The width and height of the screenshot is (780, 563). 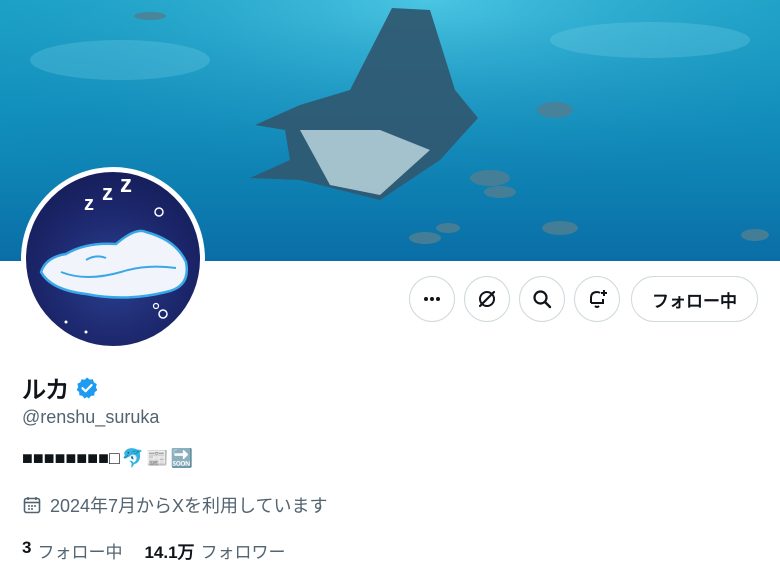 I want to click on joined-text: 2024年7月からXを利用しています, so click(x=189, y=506).